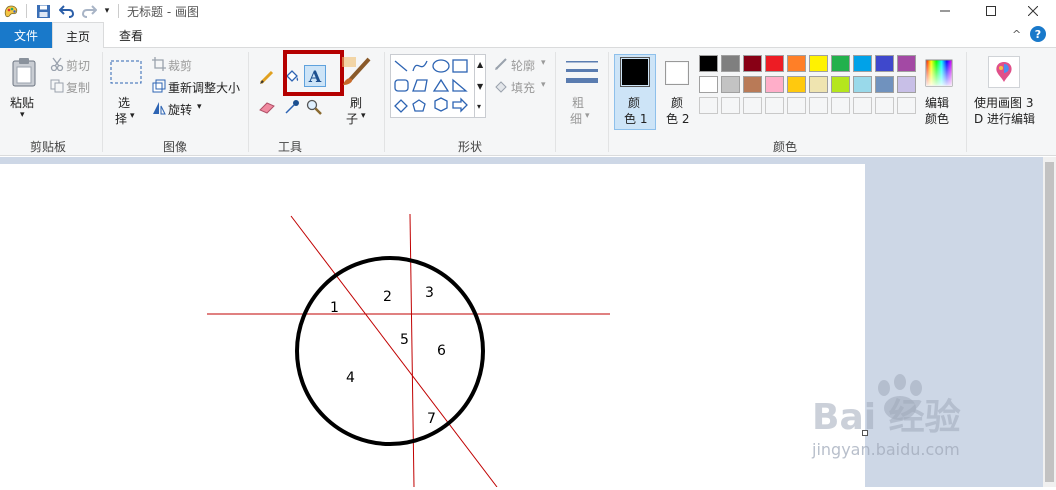  What do you see at coordinates (267, 107) in the screenshot?
I see `eraser-icon` at bounding box center [267, 107].